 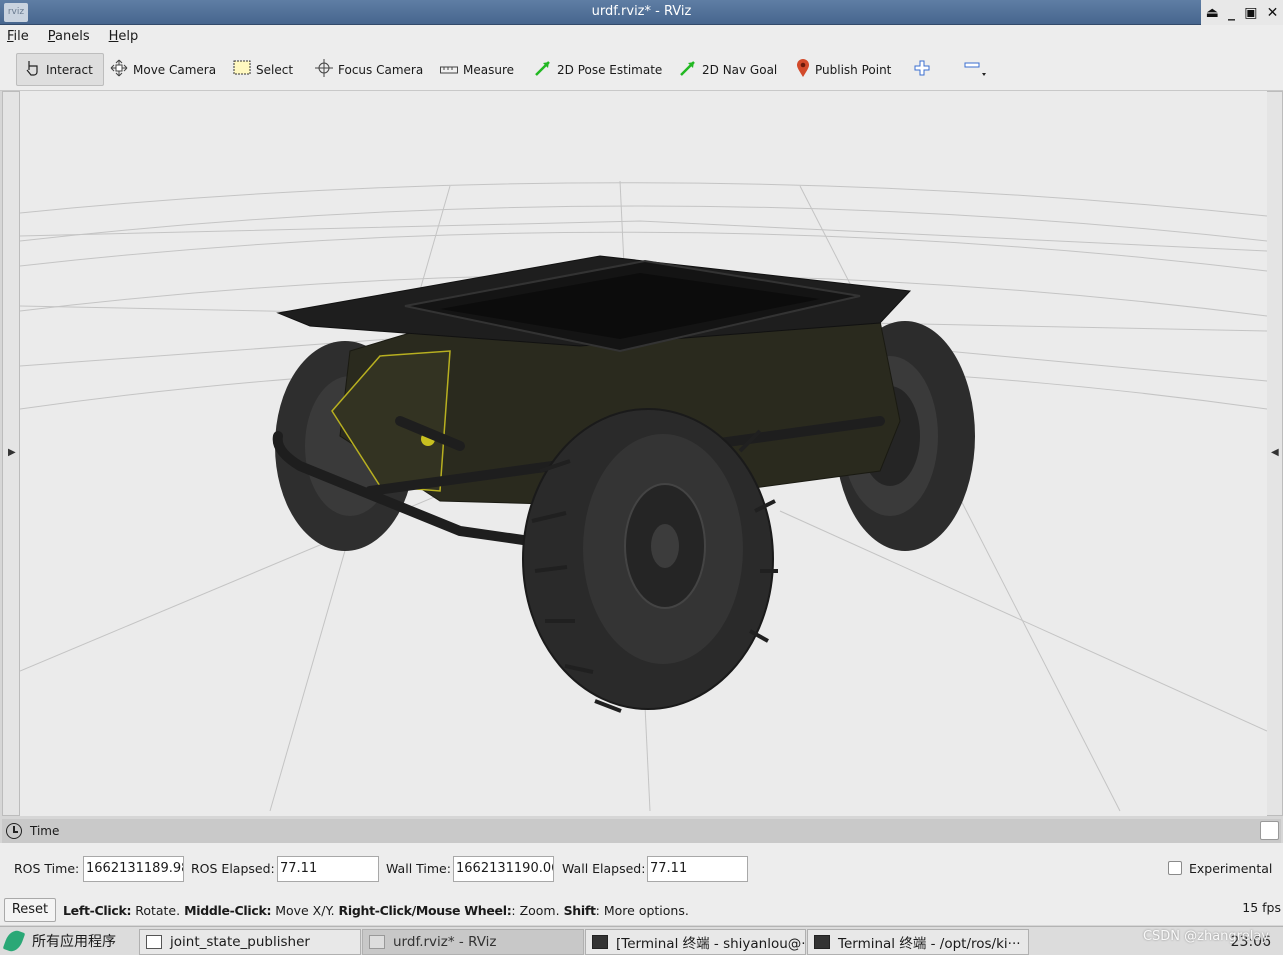 I want to click on crosshair-icon, so click(x=324, y=69).